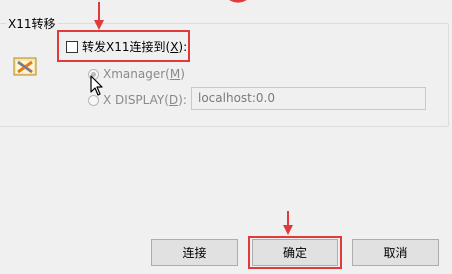 This screenshot has height=274, width=452. I want to click on annotation-arrow-down-icon, so click(99, 16).